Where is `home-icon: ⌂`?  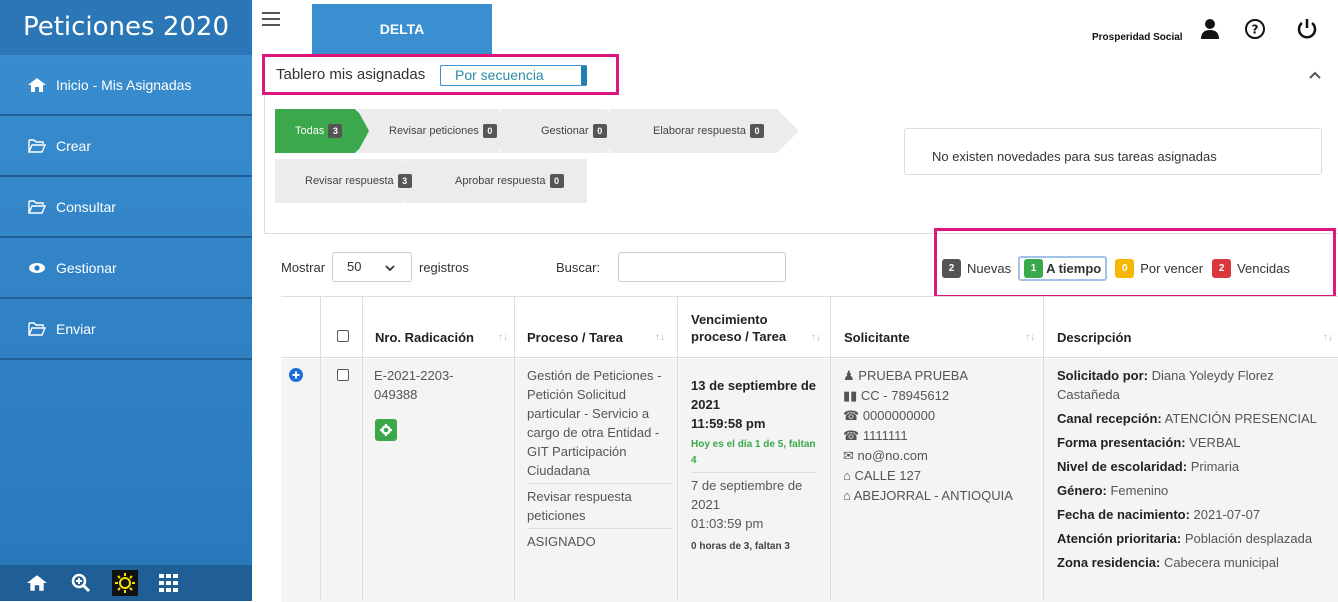 home-icon: ⌂ is located at coordinates (849, 475).